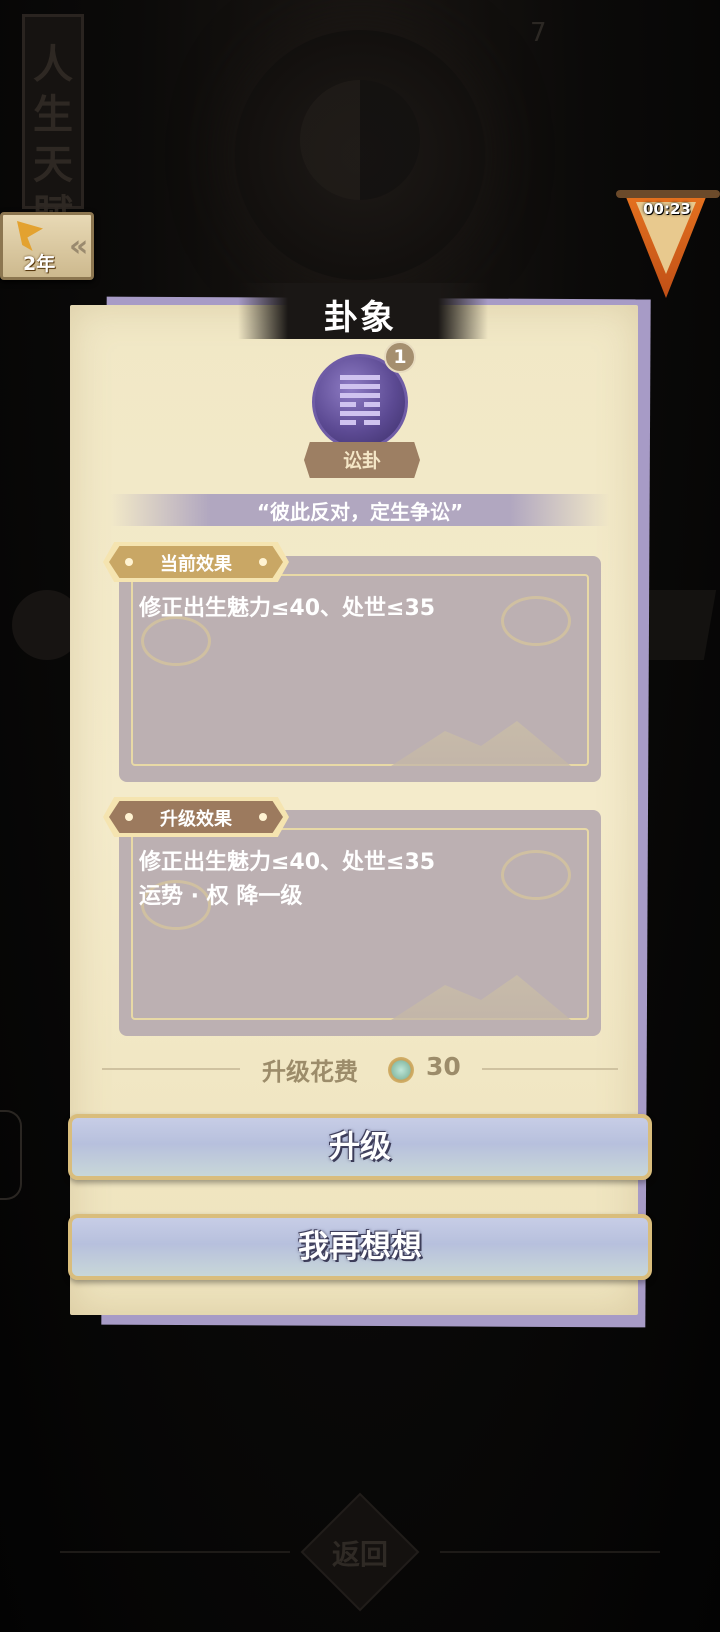  I want to click on upgrade-effect-tag-label: 升级效果, so click(196, 819).